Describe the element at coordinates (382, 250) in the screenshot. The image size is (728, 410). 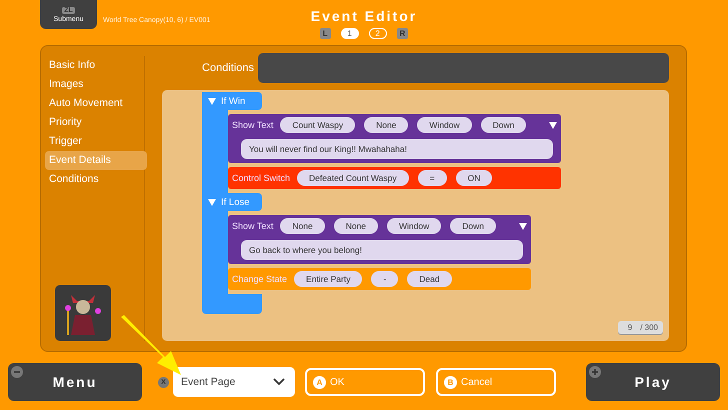
I see `message-text: Go back to where you belong!` at that location.